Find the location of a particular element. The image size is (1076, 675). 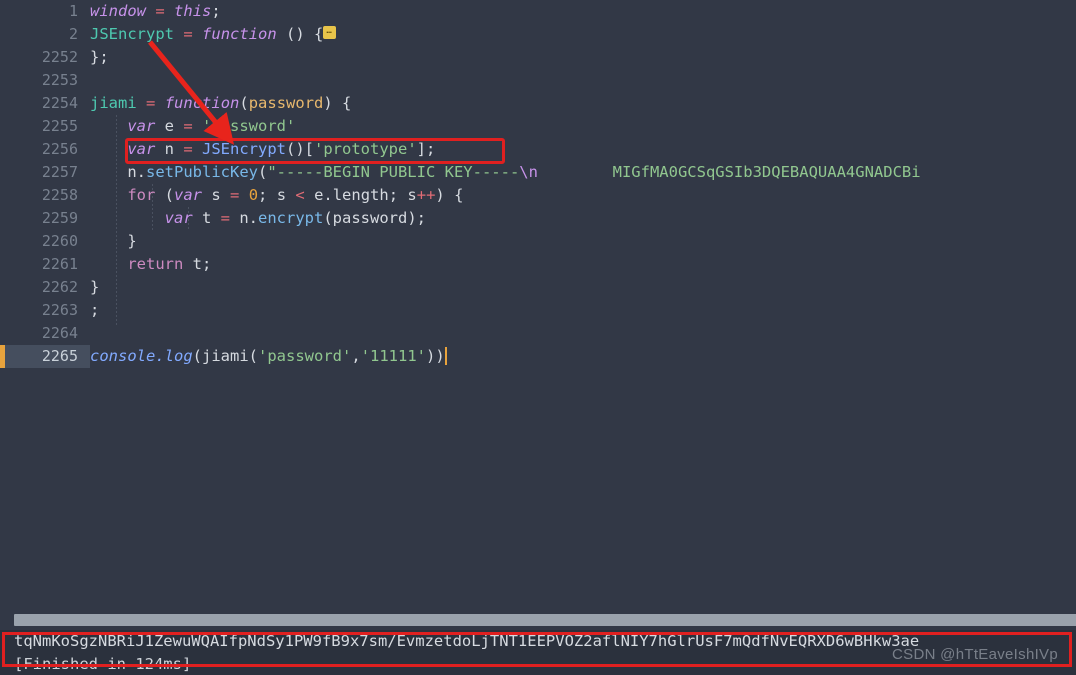

line-number: 2 is located at coordinates (73, 34).